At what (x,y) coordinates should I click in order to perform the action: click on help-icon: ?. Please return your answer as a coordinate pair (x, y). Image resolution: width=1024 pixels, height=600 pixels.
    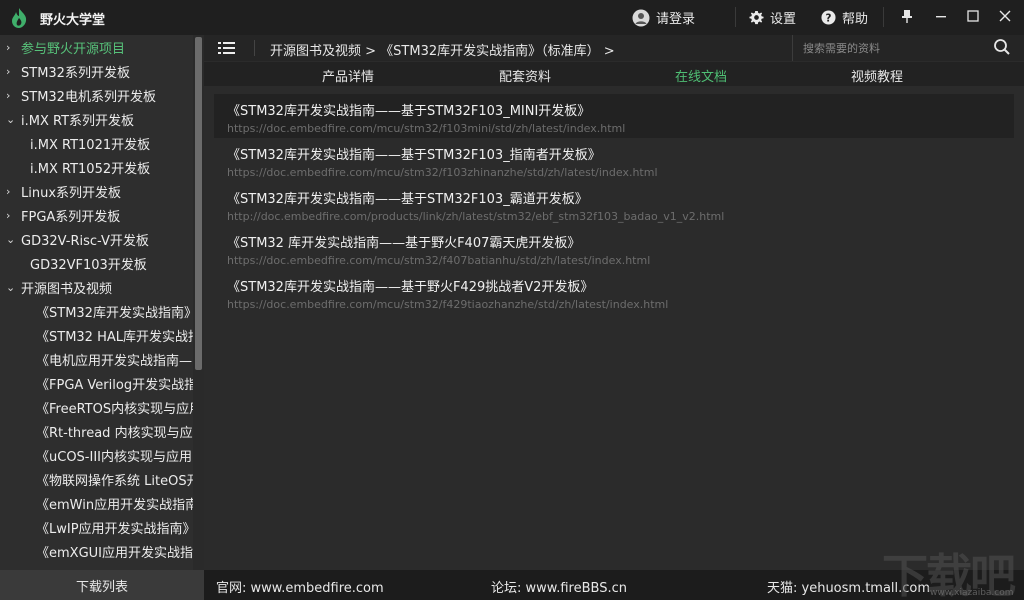
    Looking at the image, I should click on (828, 17).